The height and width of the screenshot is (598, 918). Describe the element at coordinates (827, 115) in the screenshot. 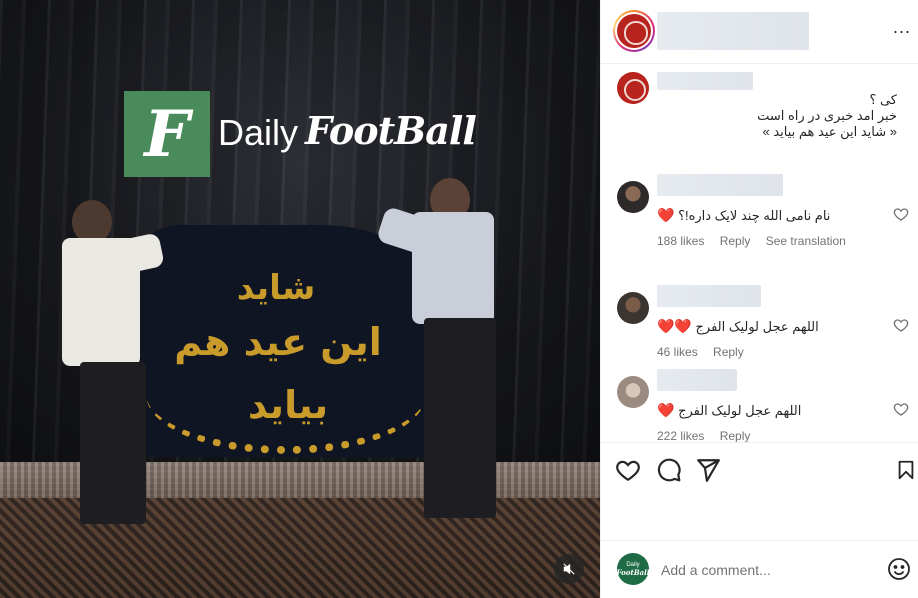

I see `caption-line-2: خبر امد خبری در راه است` at that location.